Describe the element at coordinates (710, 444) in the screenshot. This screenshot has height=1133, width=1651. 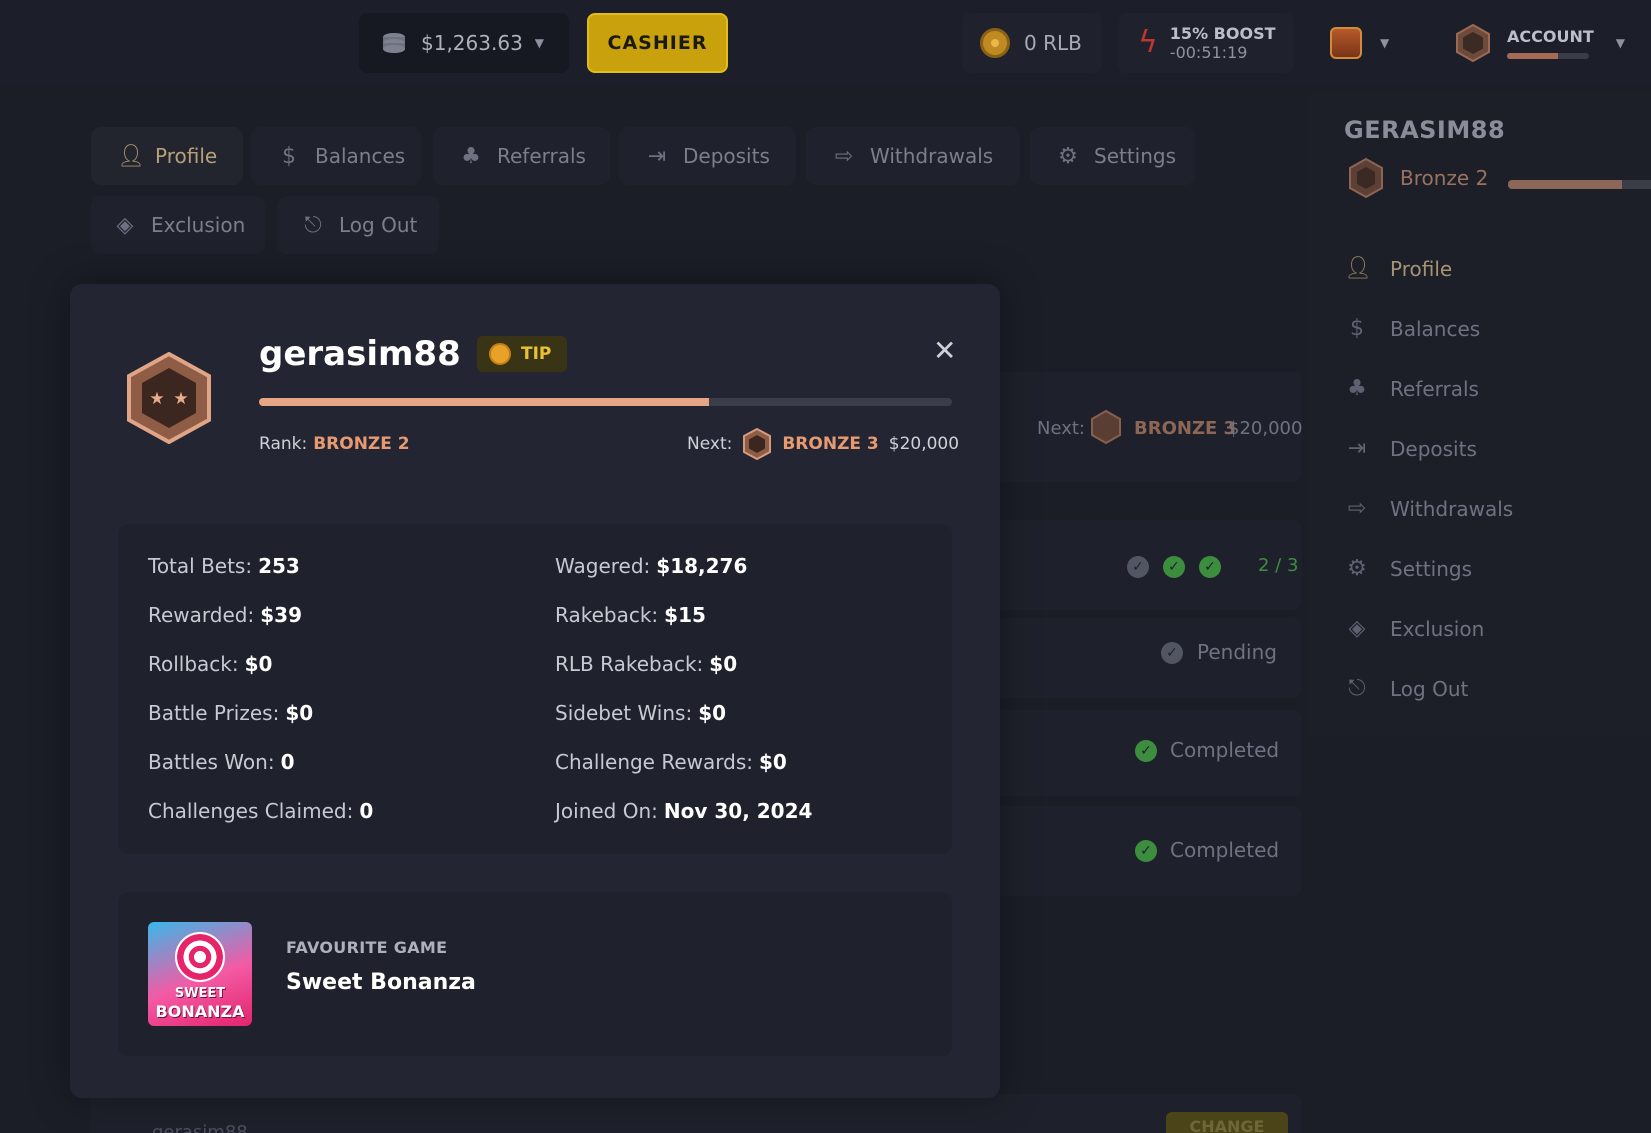
I see `next-label: Next:` at that location.